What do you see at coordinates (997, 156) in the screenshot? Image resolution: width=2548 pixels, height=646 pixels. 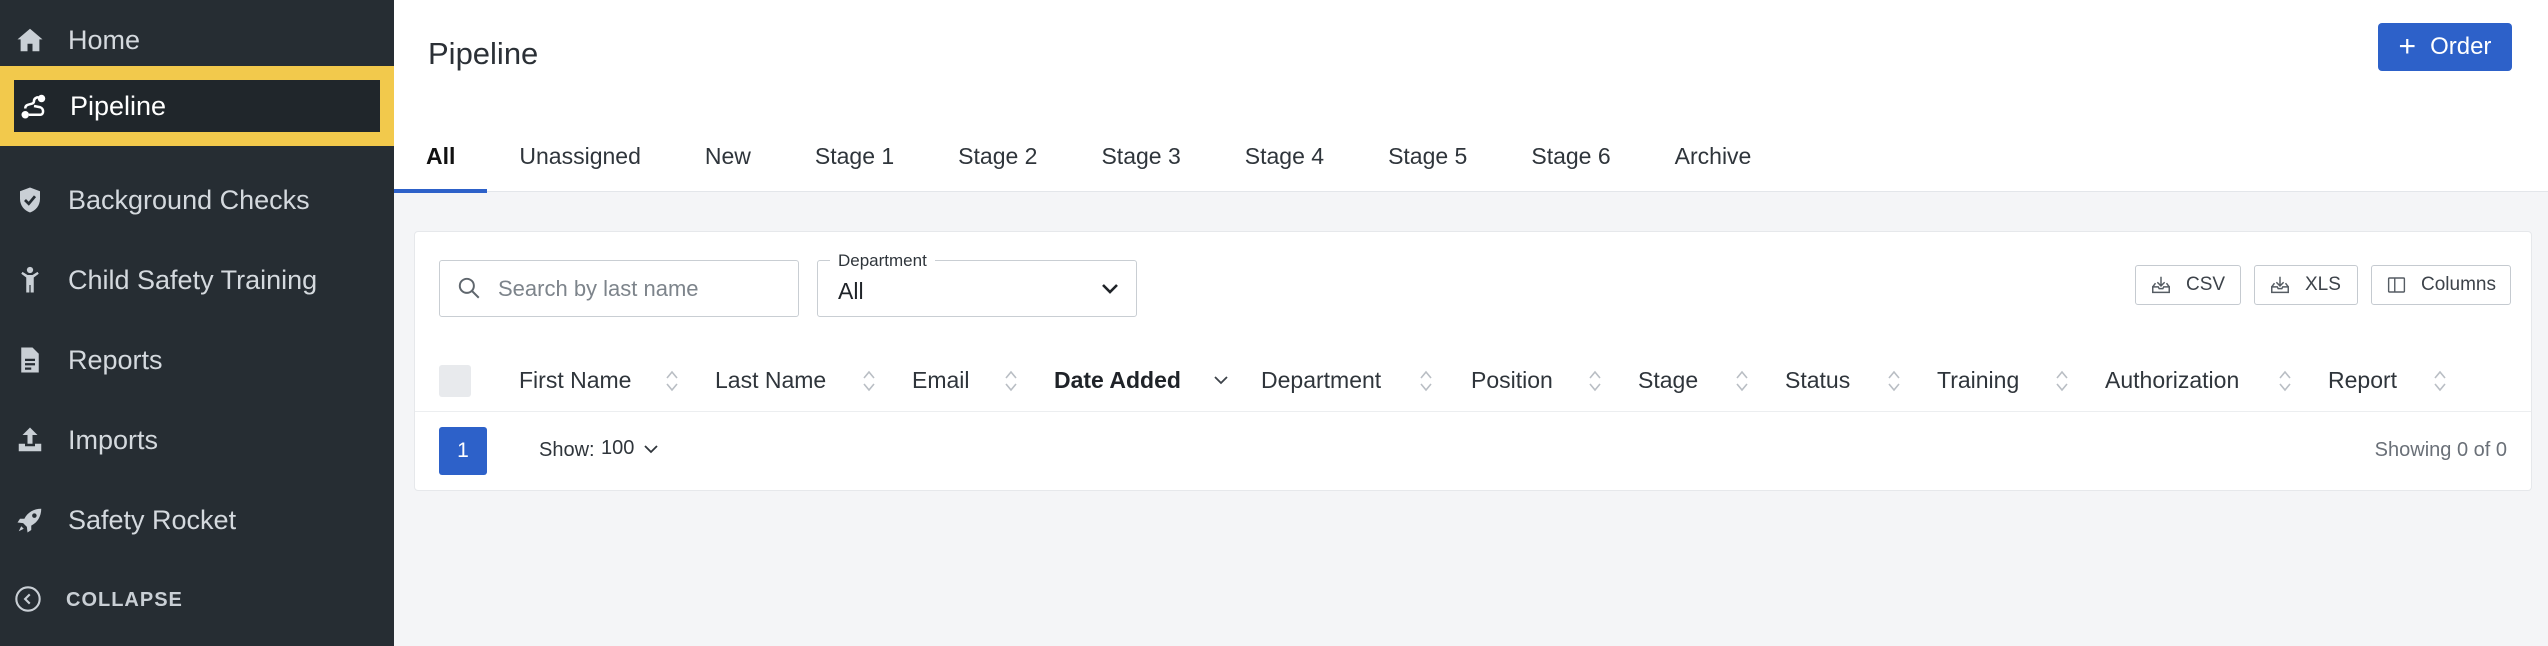 I see `tab-stage-2: Stage 2` at bounding box center [997, 156].